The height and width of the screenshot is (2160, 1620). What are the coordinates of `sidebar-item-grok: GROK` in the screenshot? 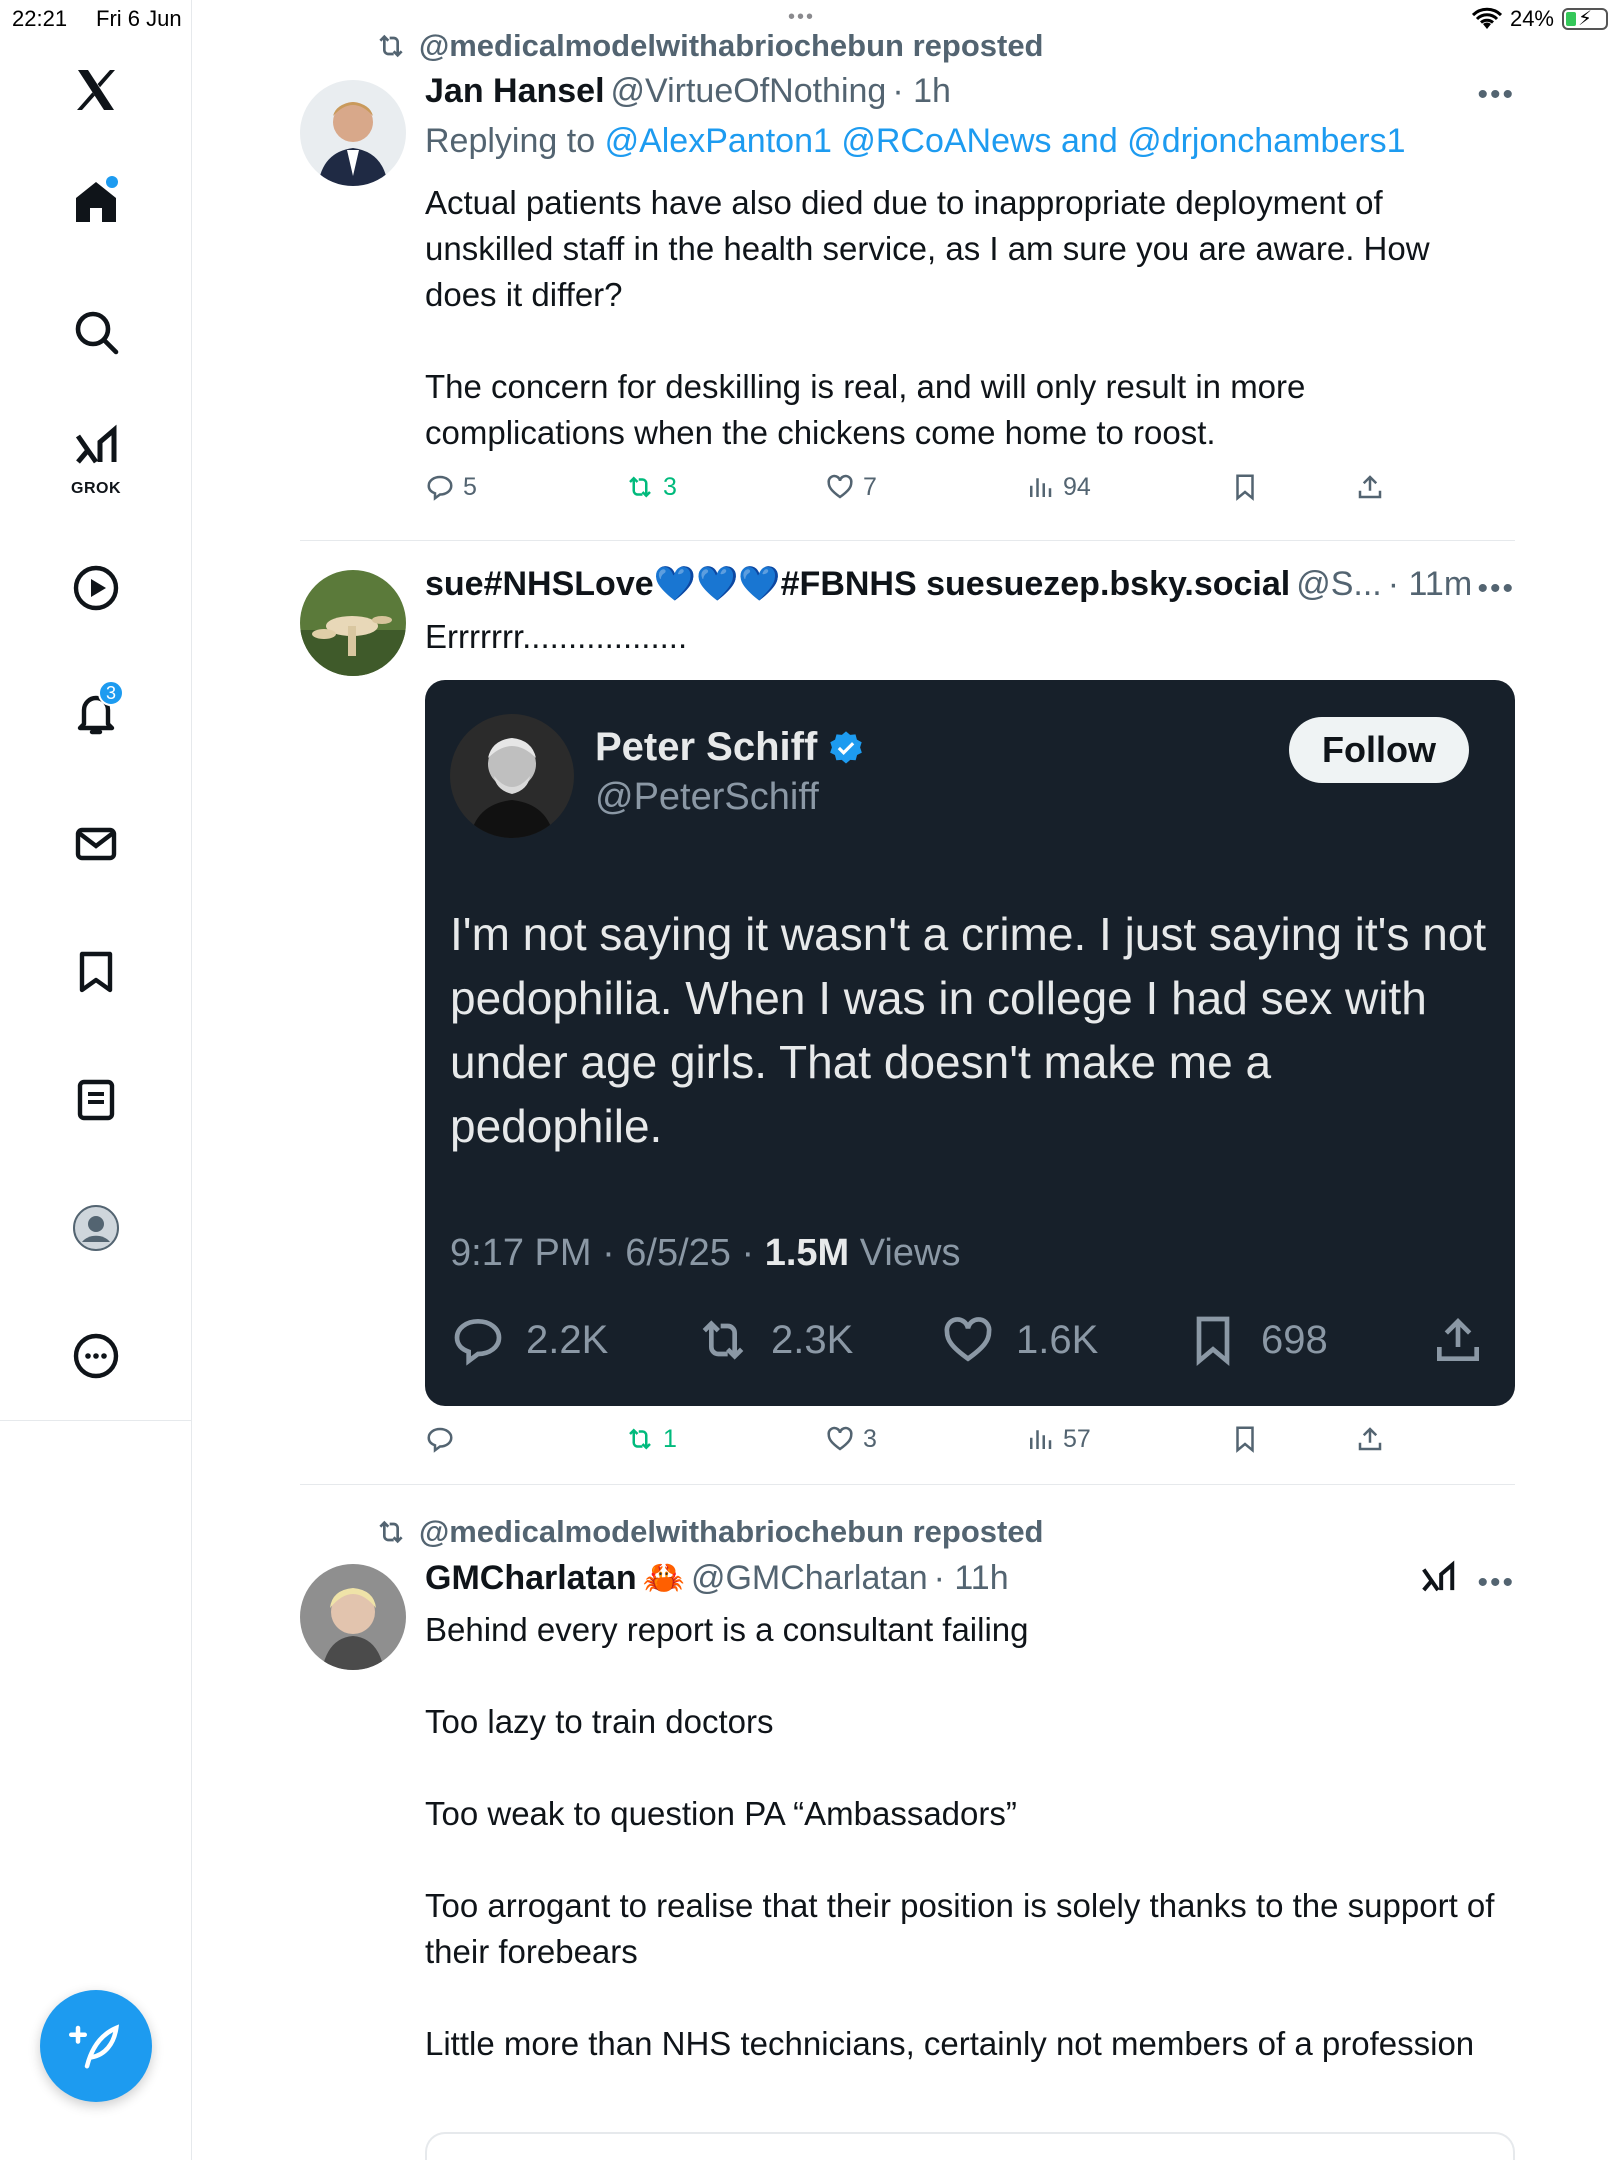 It's located at (96, 457).